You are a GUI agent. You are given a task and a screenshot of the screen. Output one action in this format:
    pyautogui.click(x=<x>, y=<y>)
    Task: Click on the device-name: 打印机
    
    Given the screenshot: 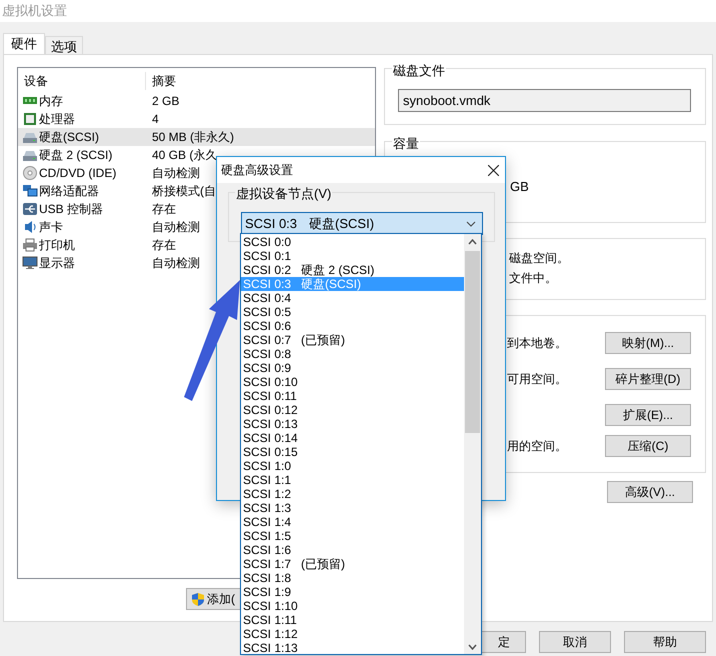 What is the action you would take?
    pyautogui.click(x=57, y=245)
    